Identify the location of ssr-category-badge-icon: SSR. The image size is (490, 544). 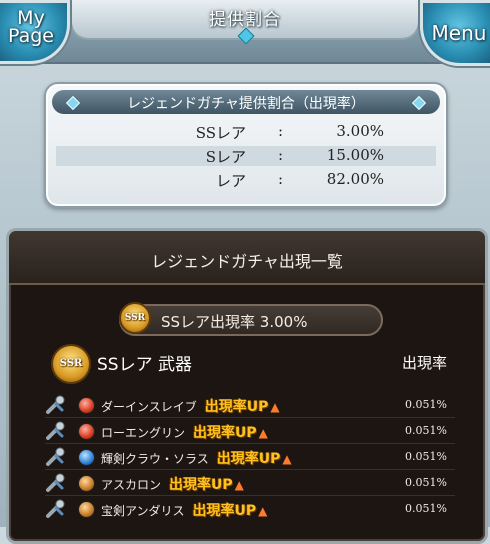
(71, 364).